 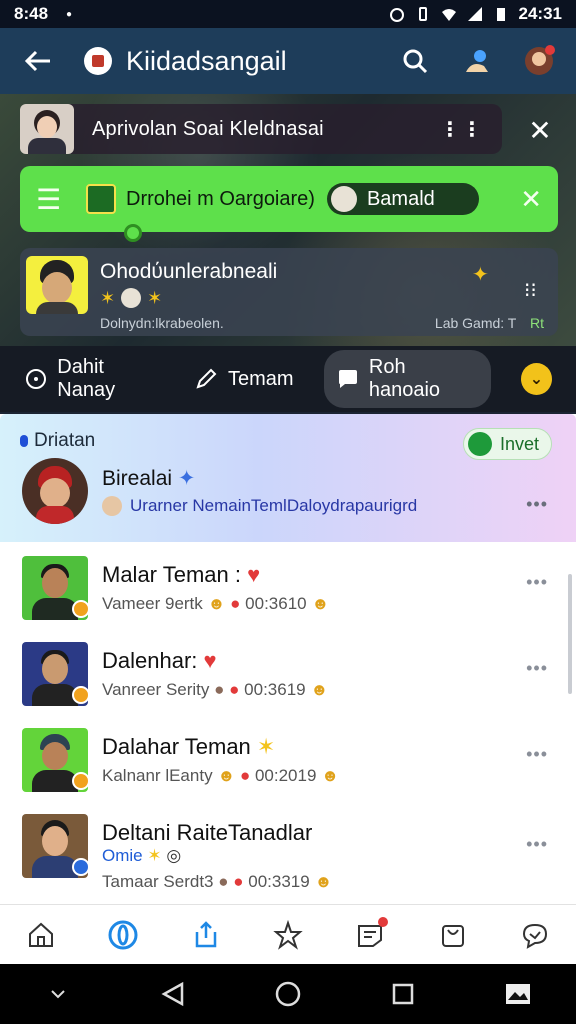 What do you see at coordinates (215, 604) in the screenshot?
I see `contact-subtitle: Vameer 9ertk ☻ ● 00:3610 ☻` at bounding box center [215, 604].